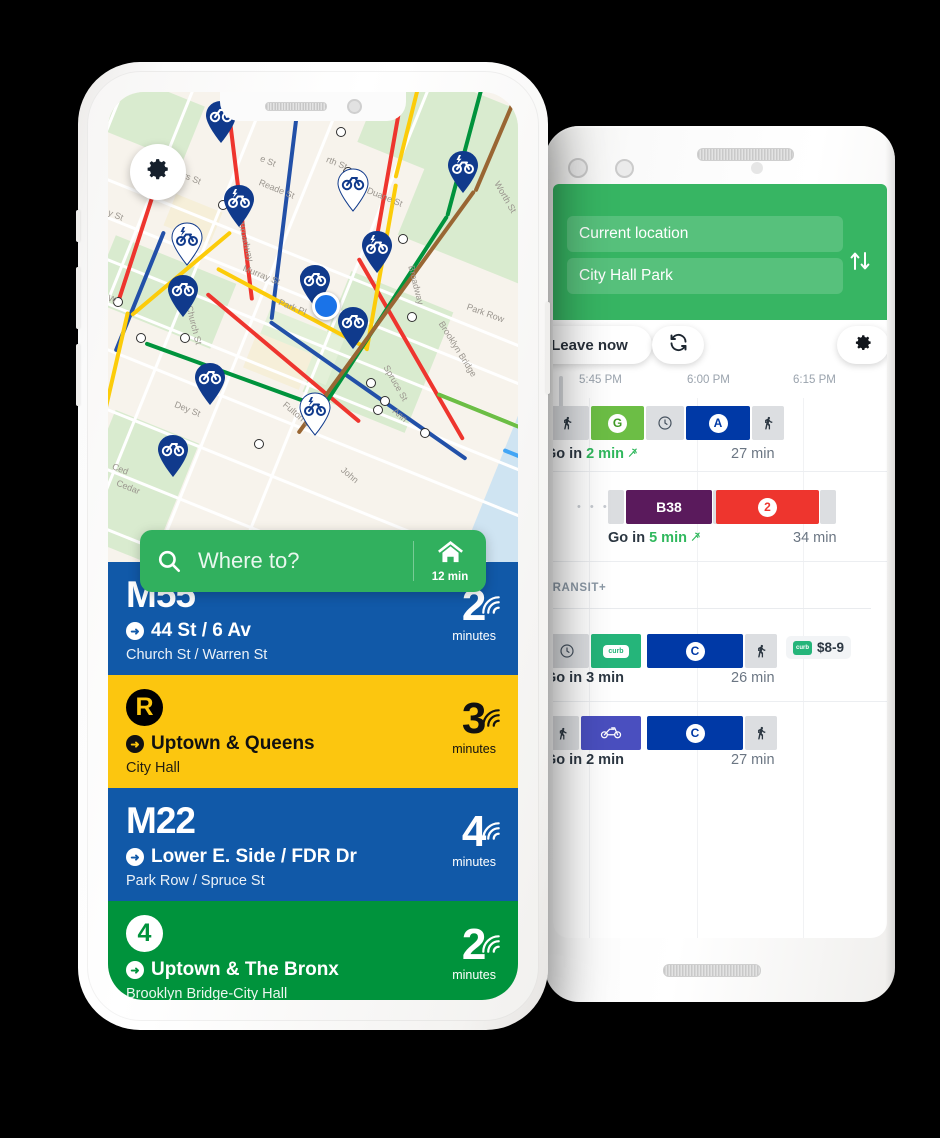 The width and height of the screenshot is (940, 1138). I want to click on moped-icon, so click(611, 733).